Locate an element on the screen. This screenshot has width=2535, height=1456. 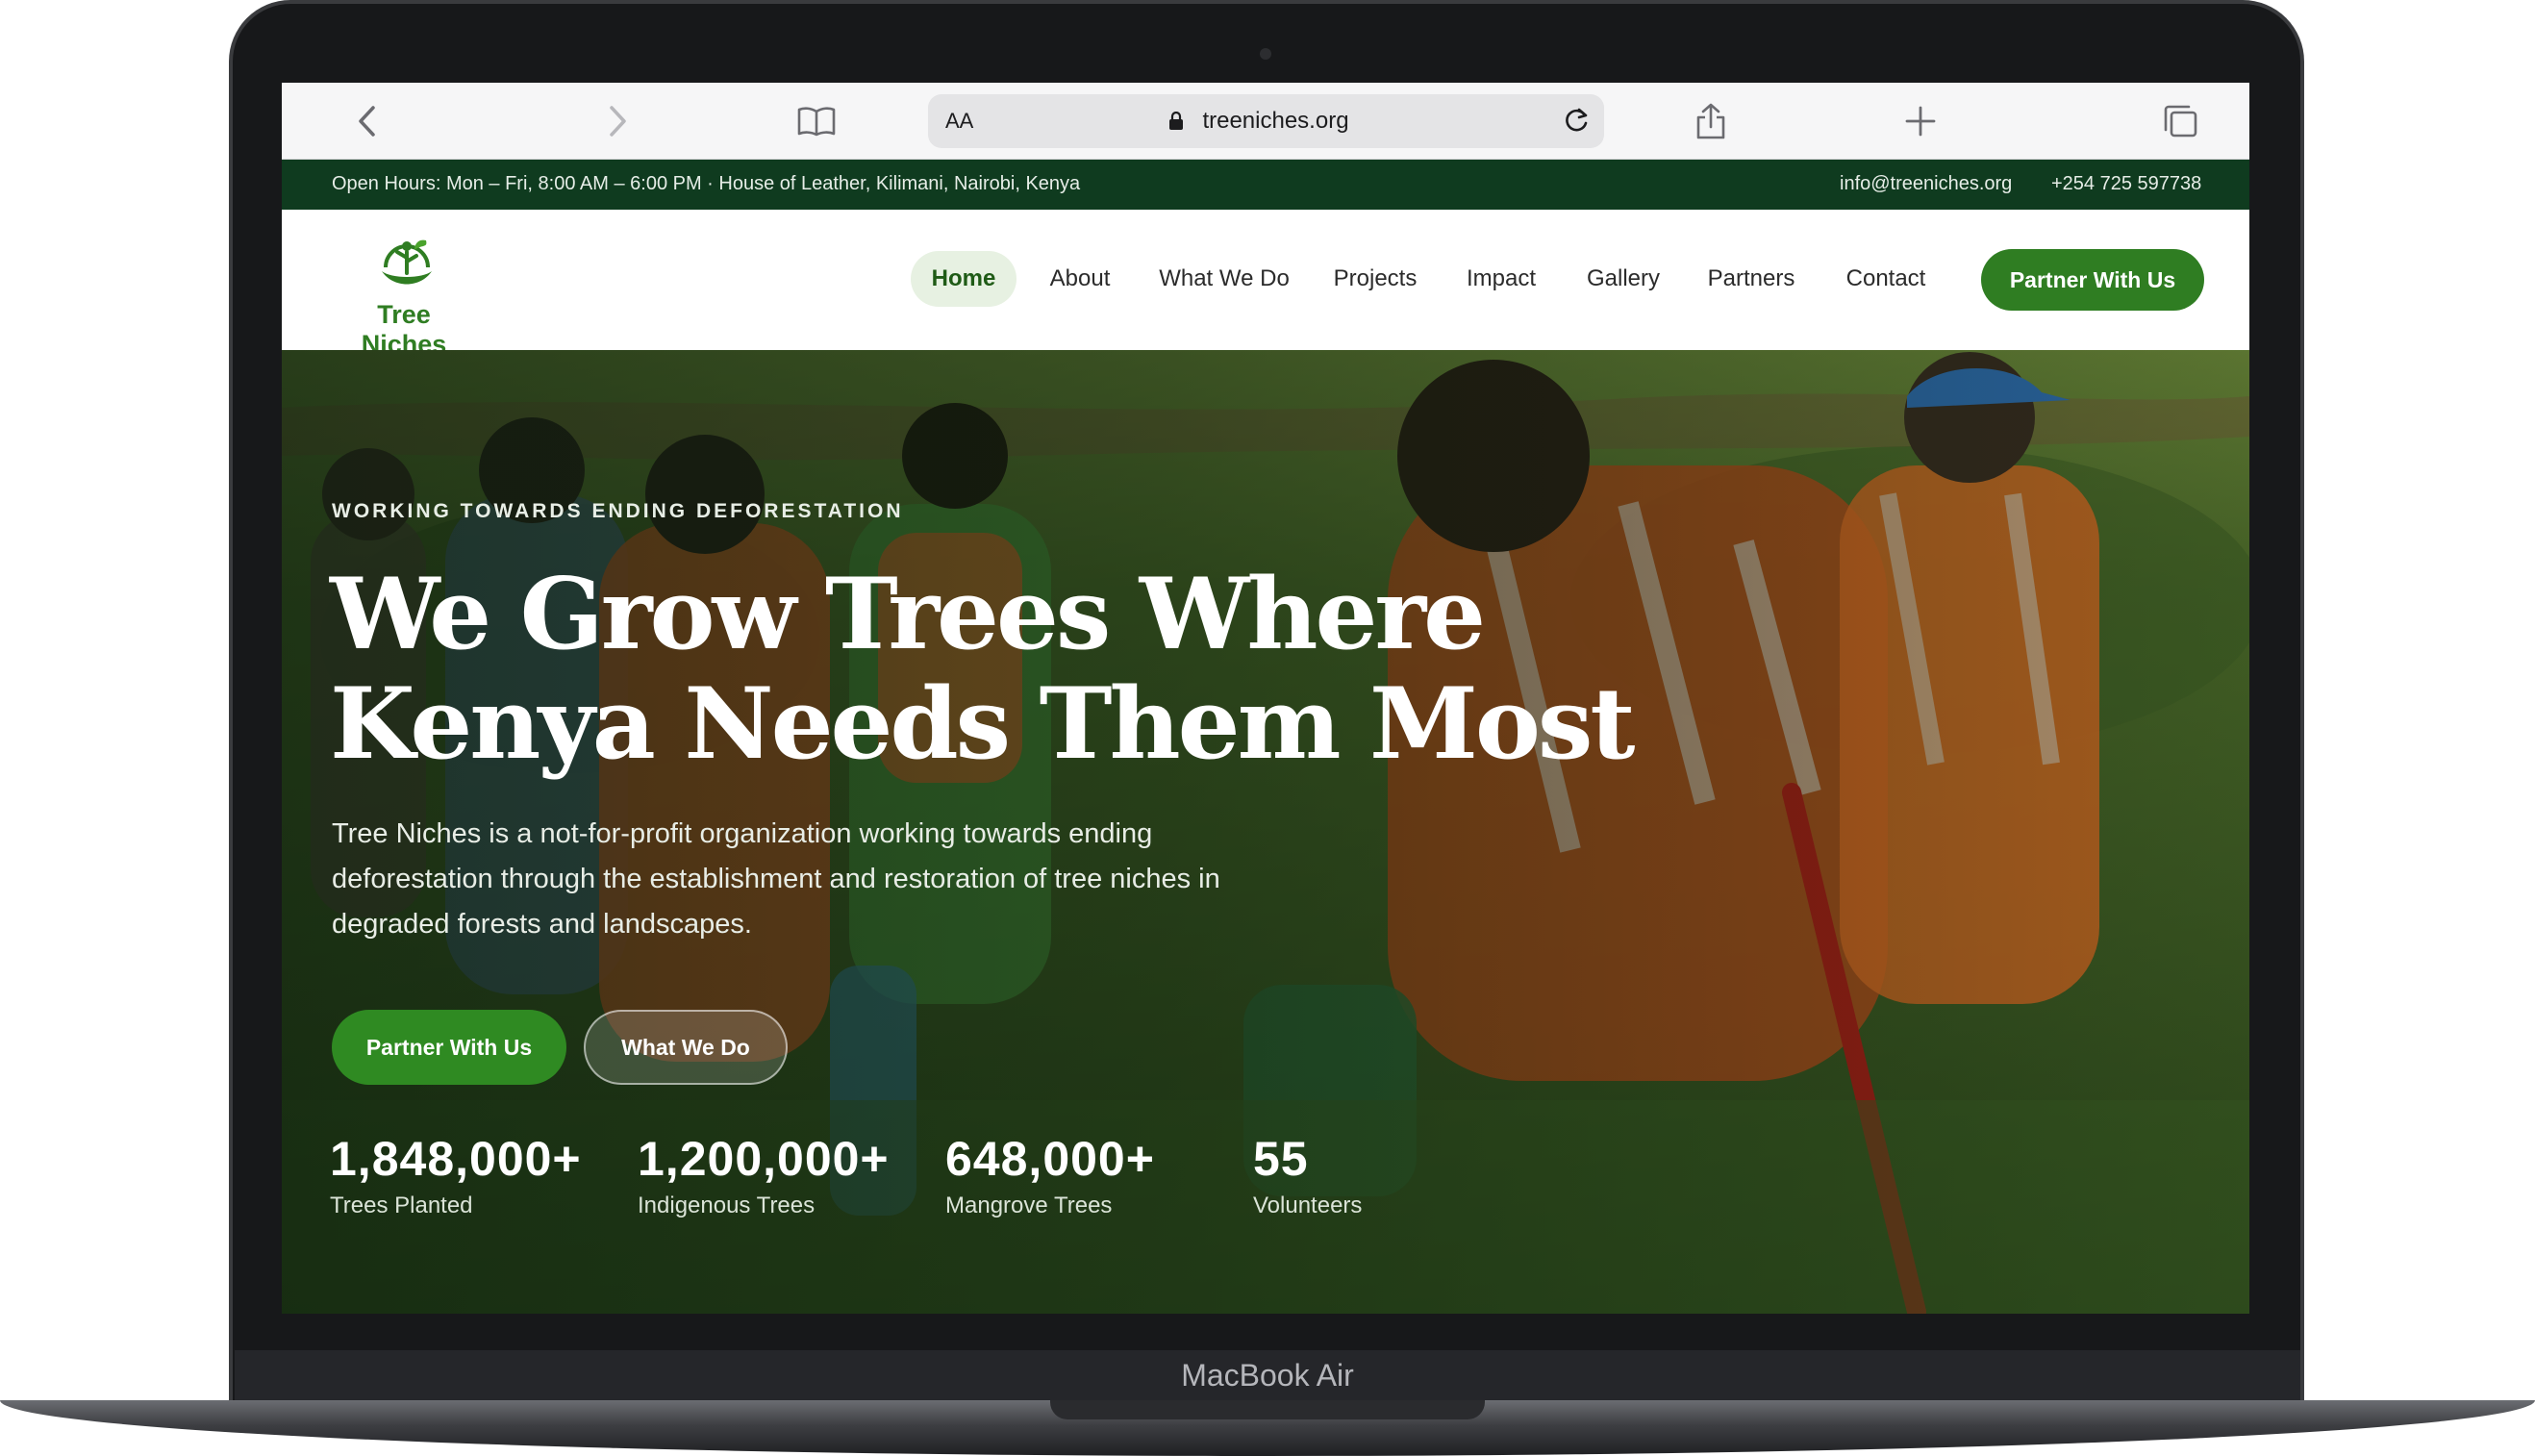
stat-label: Trees Planted is located at coordinates (401, 1205).